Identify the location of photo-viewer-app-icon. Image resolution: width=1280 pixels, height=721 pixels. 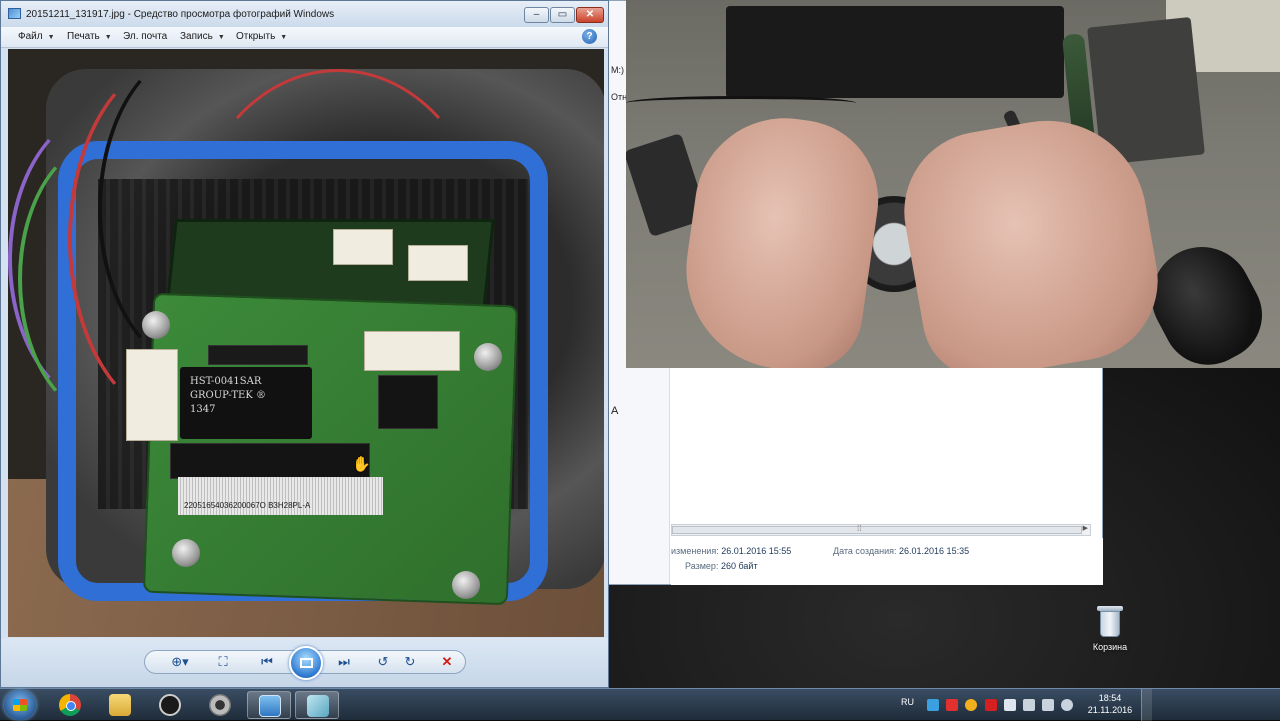
(14, 13).